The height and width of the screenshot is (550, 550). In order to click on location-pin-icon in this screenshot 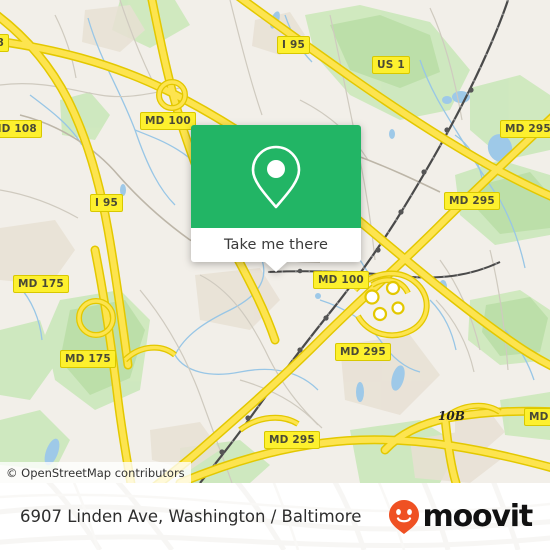, I will do `click(276, 176)`.